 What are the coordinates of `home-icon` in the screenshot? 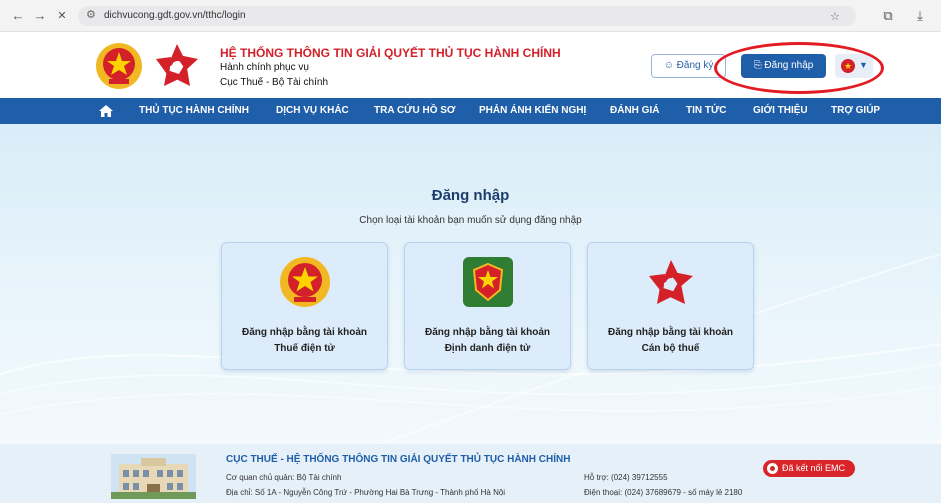 It's located at (106, 111).